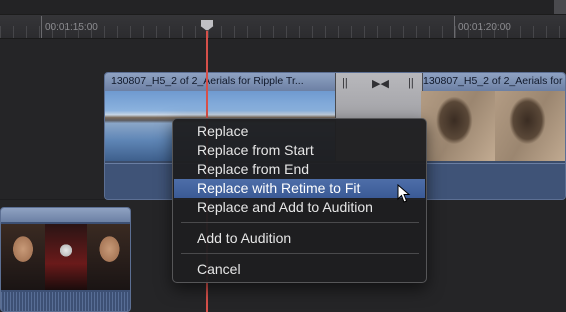 This screenshot has width=566, height=312. I want to click on menu-item-replace: Replace, so click(299, 131).